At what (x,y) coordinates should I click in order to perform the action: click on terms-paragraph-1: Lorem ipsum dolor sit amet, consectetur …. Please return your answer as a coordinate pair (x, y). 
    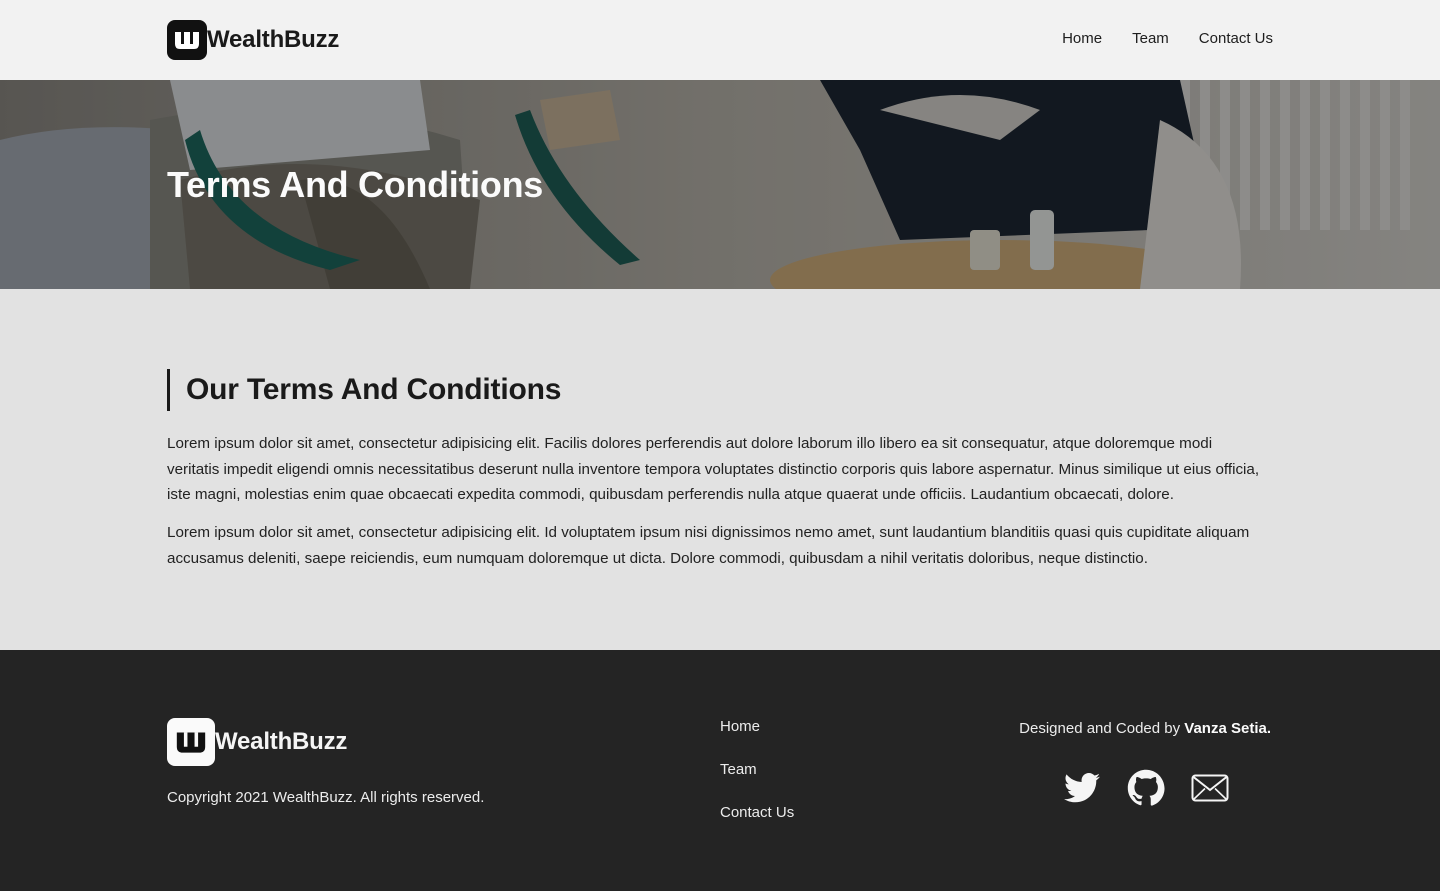
    Looking at the image, I should click on (713, 469).